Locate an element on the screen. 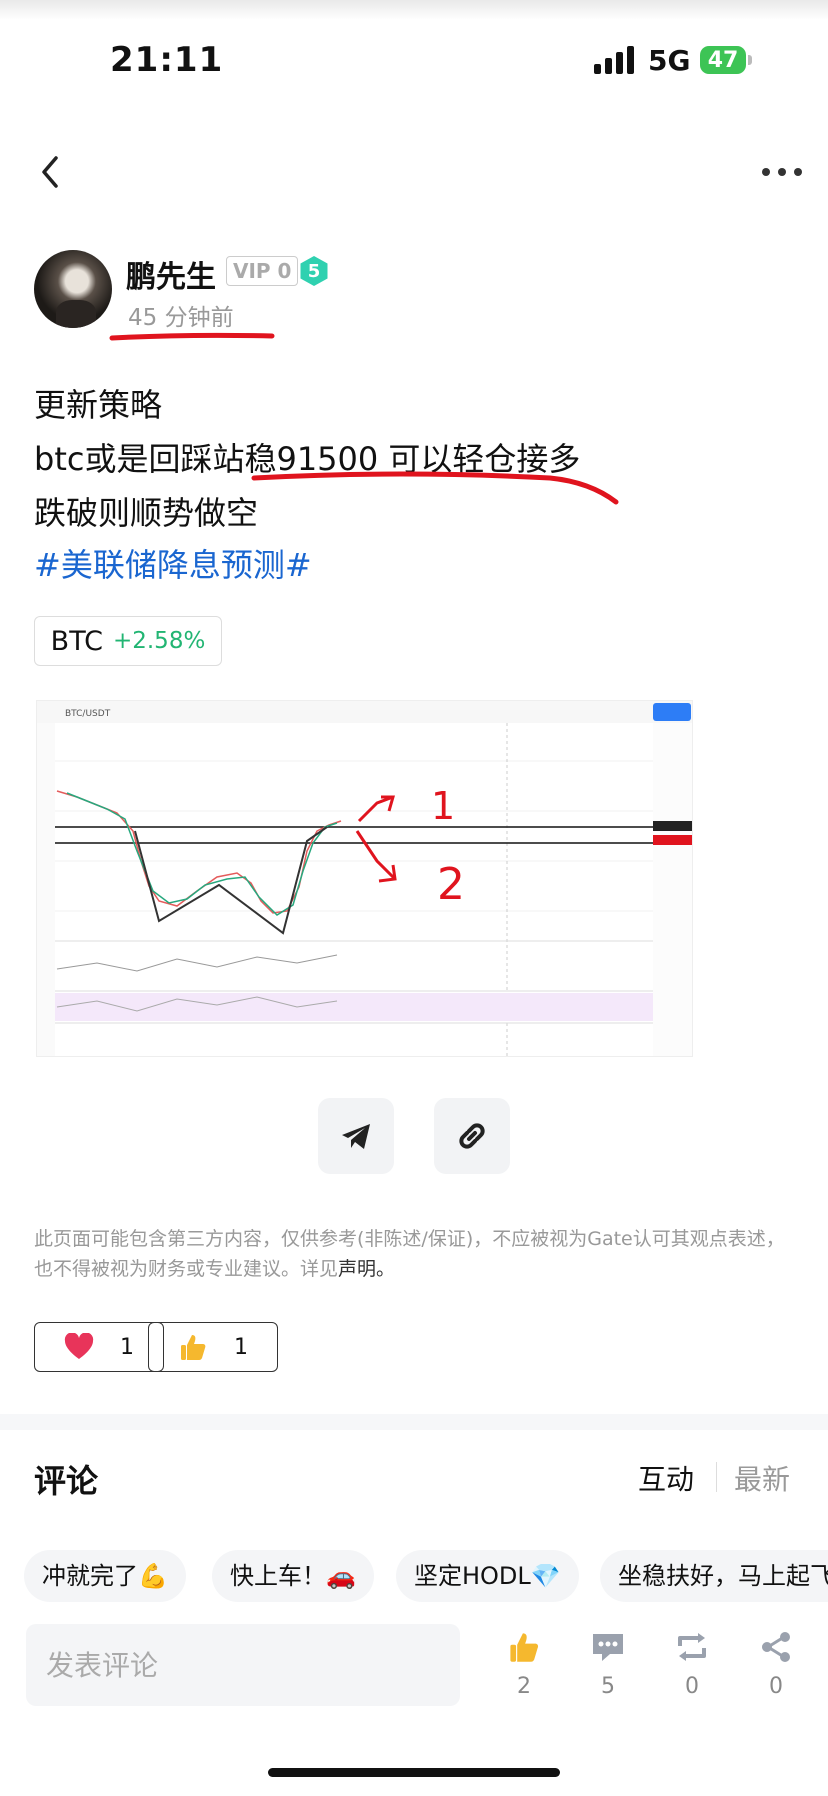  tab-latest: 最新 is located at coordinates (762, 1478).